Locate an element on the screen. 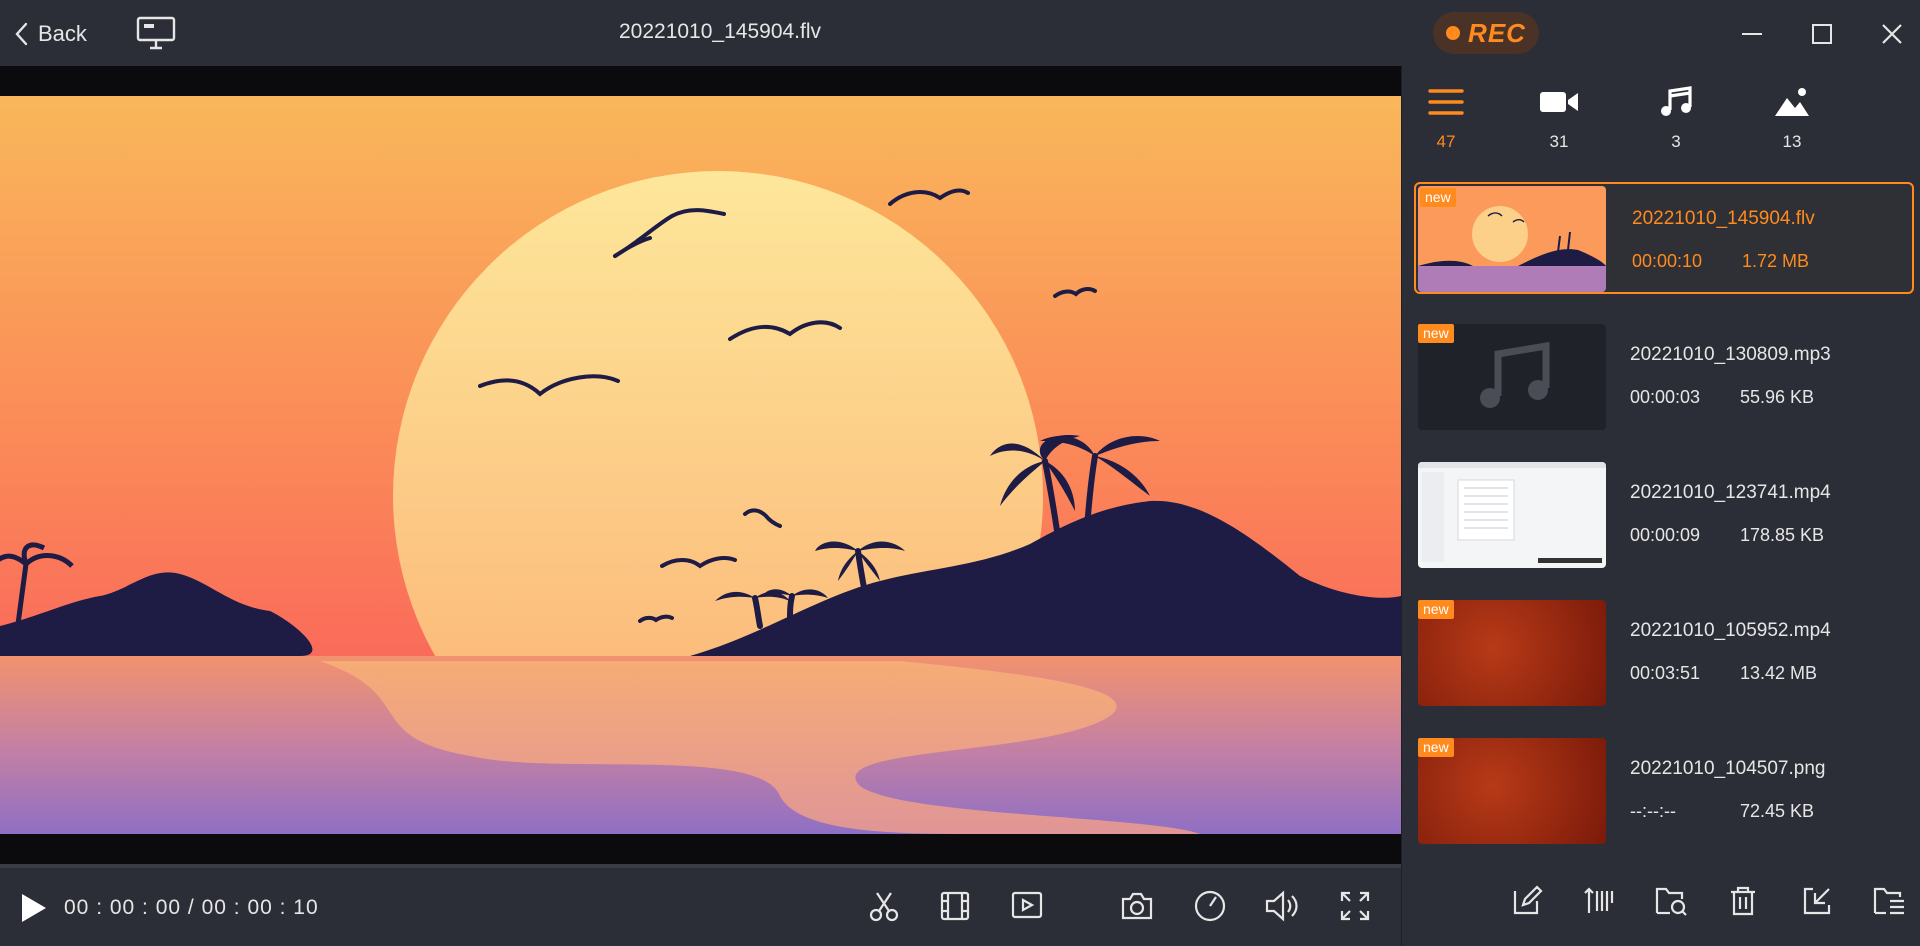 This screenshot has height=946, width=1920. open-folder-button is located at coordinates (1671, 901).